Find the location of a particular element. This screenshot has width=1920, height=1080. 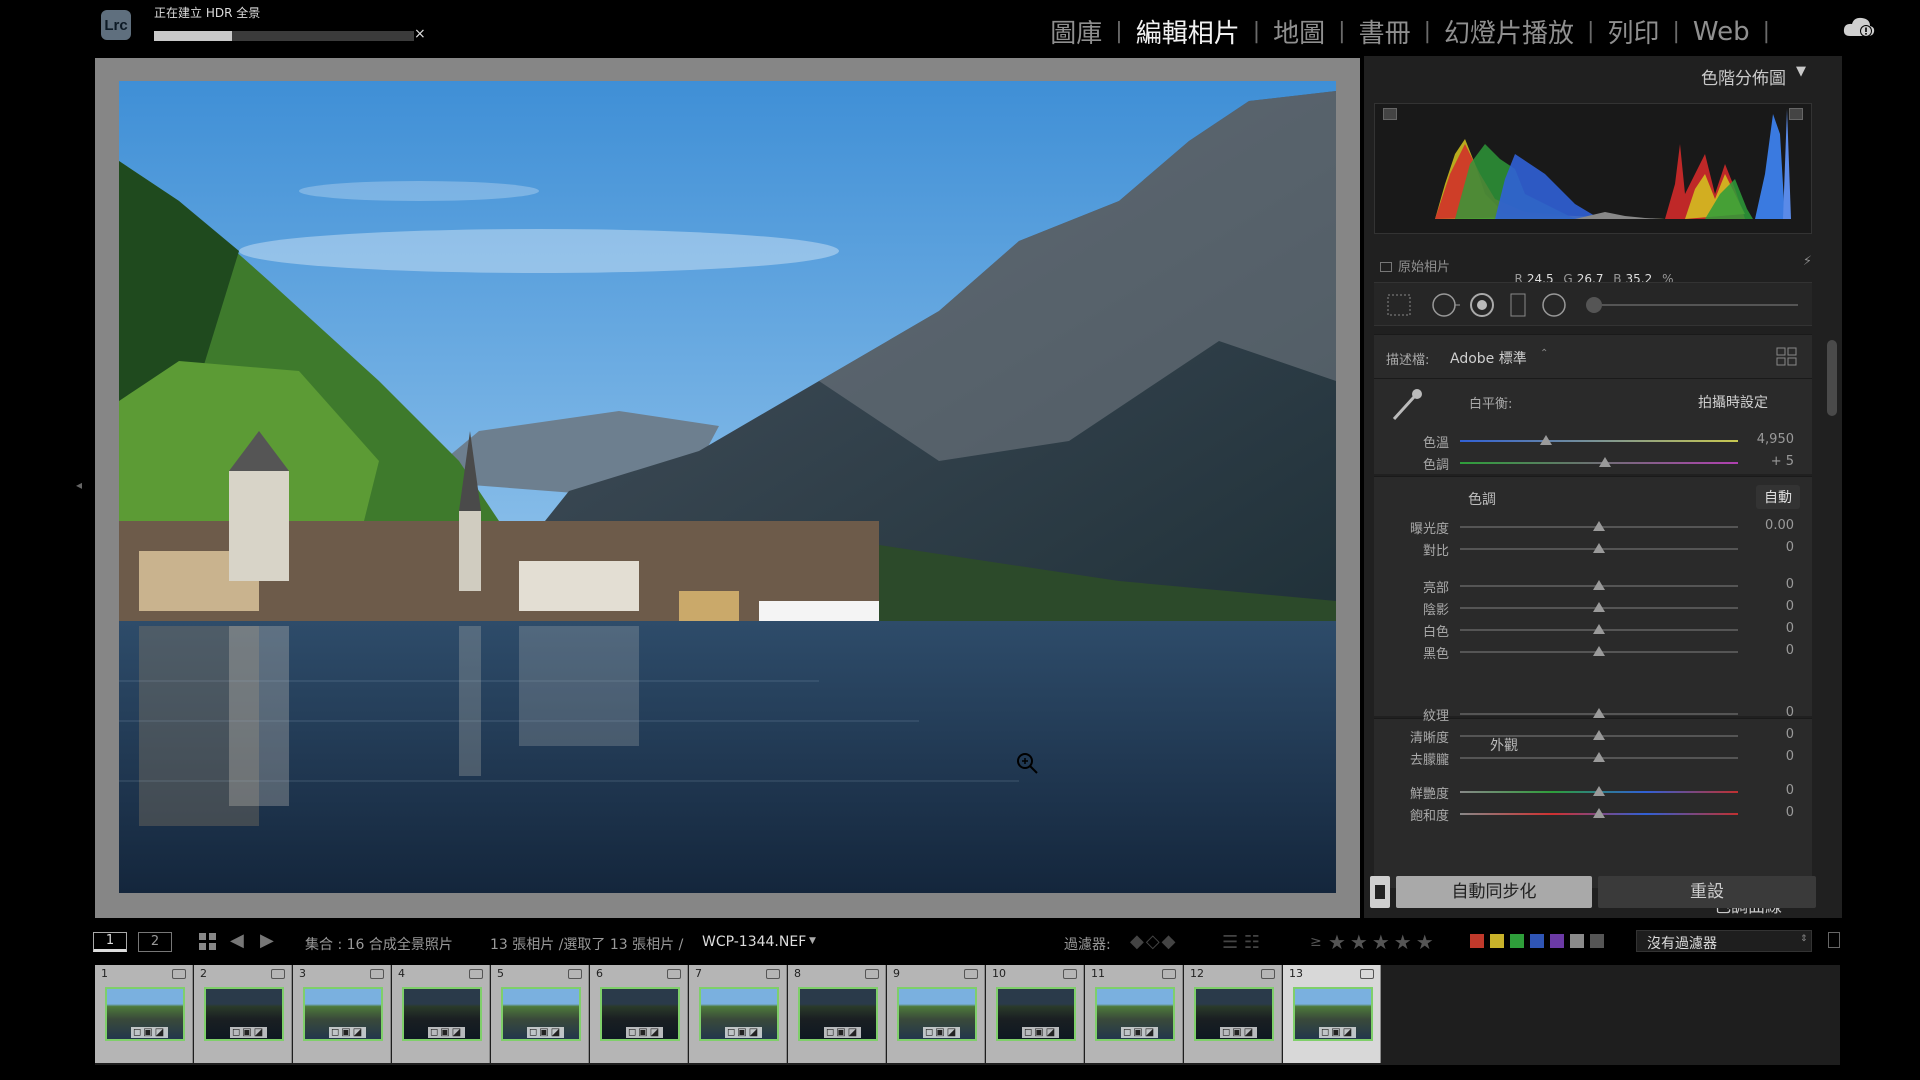

filter-lock-icon is located at coordinates (1834, 940).